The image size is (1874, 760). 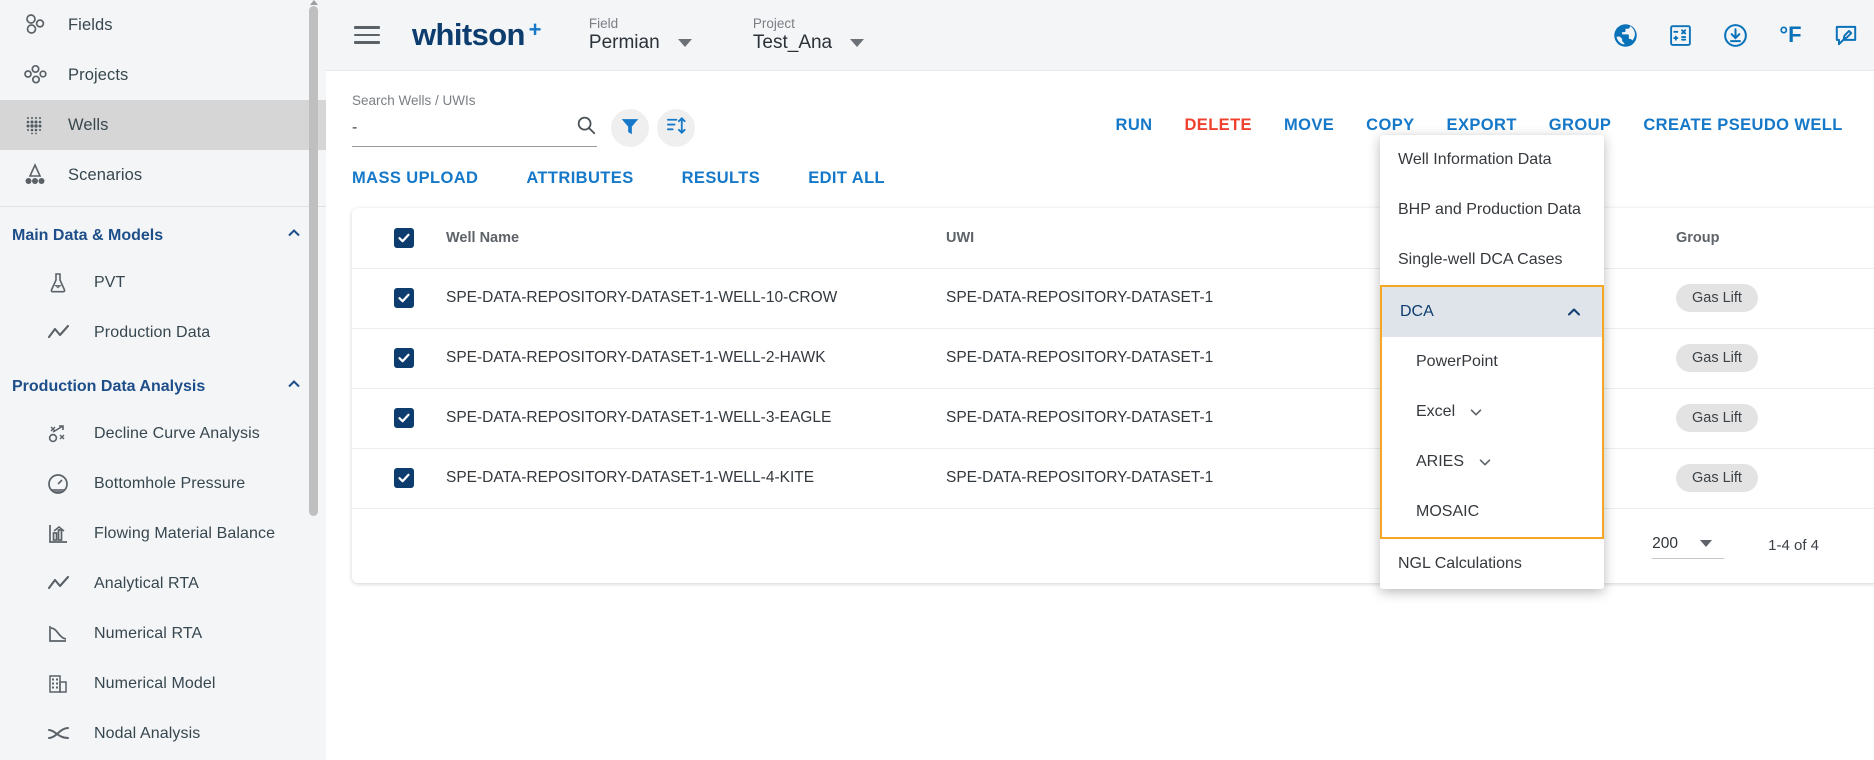 I want to click on scrollbar-thumb, so click(x=313, y=261).